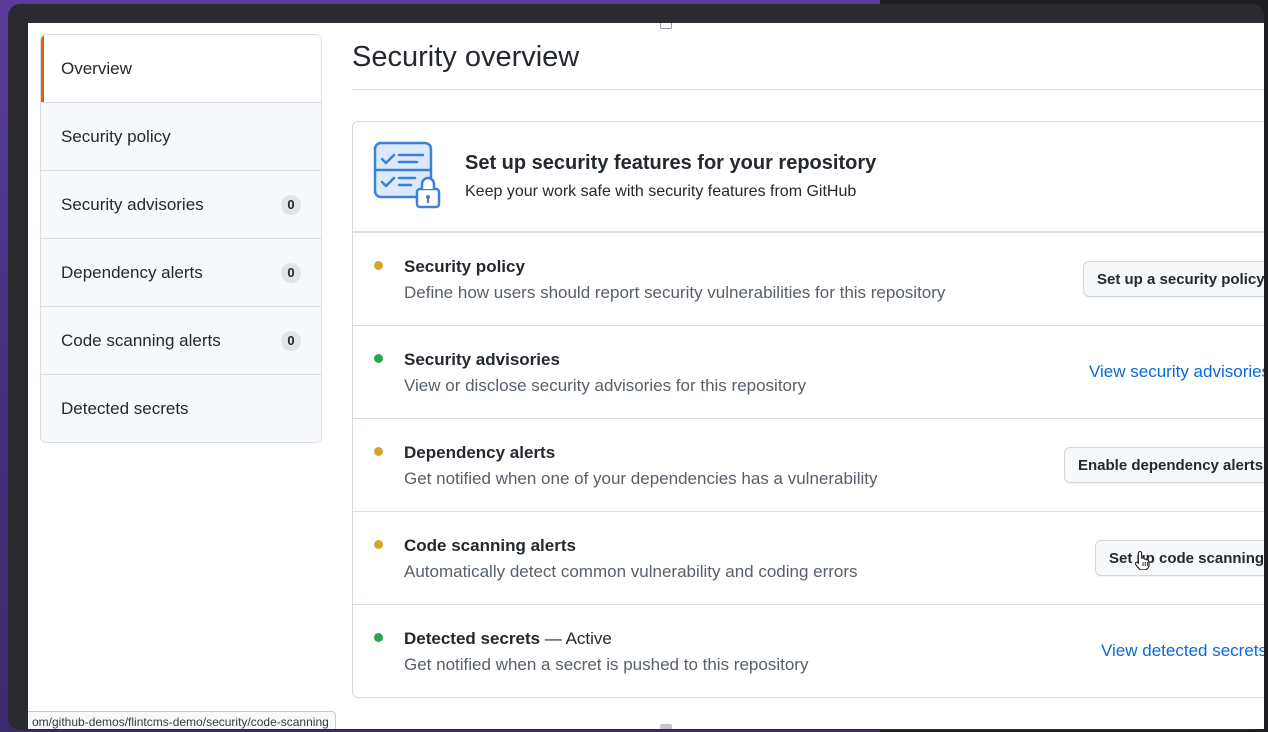 The image size is (1268, 732). What do you see at coordinates (116, 136) in the screenshot?
I see `sidebar-item-label: Security policy` at bounding box center [116, 136].